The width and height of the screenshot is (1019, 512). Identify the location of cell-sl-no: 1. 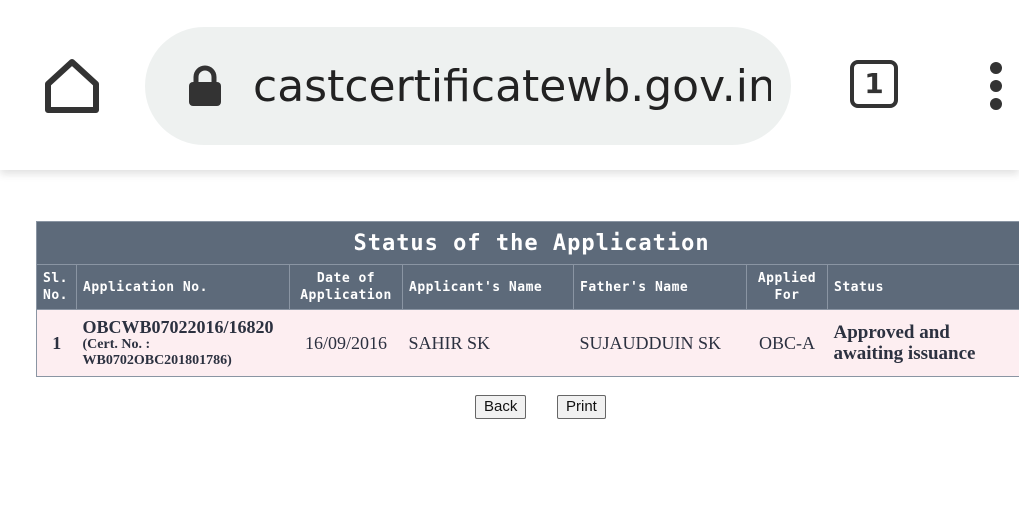
(56, 343).